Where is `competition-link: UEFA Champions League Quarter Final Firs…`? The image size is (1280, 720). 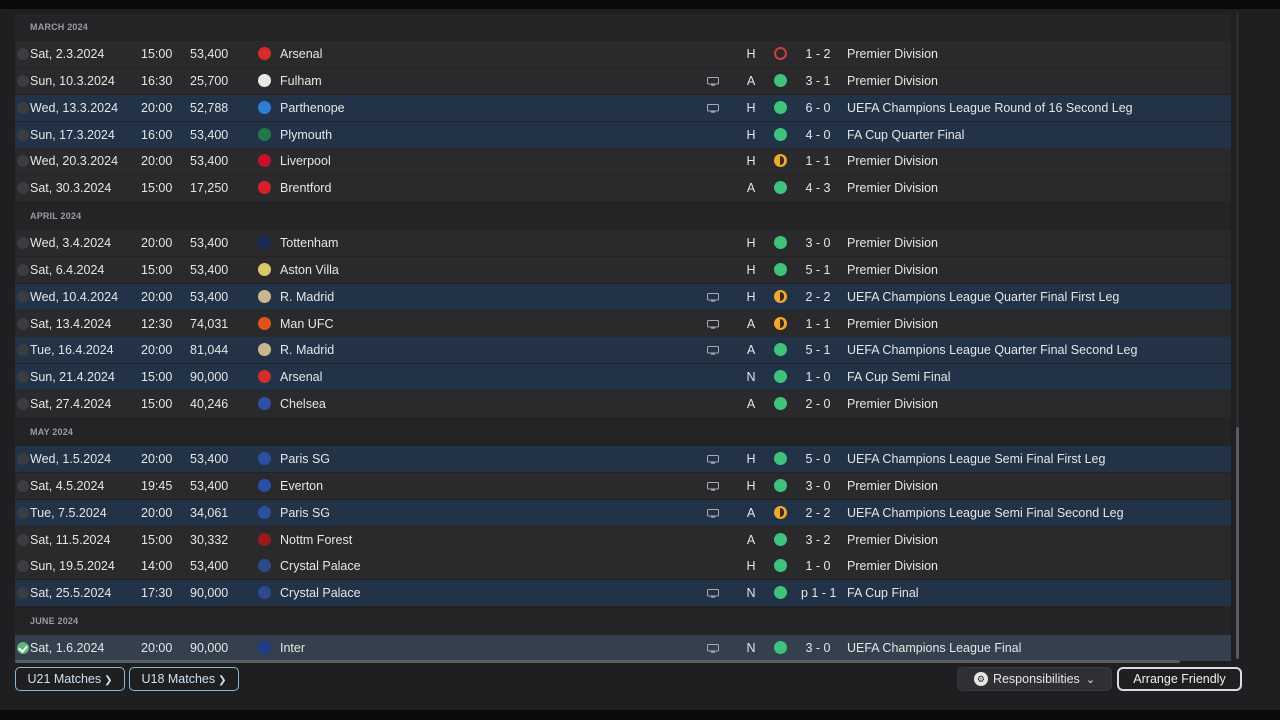 competition-link: UEFA Champions League Quarter Final Firs… is located at coordinates (983, 297).